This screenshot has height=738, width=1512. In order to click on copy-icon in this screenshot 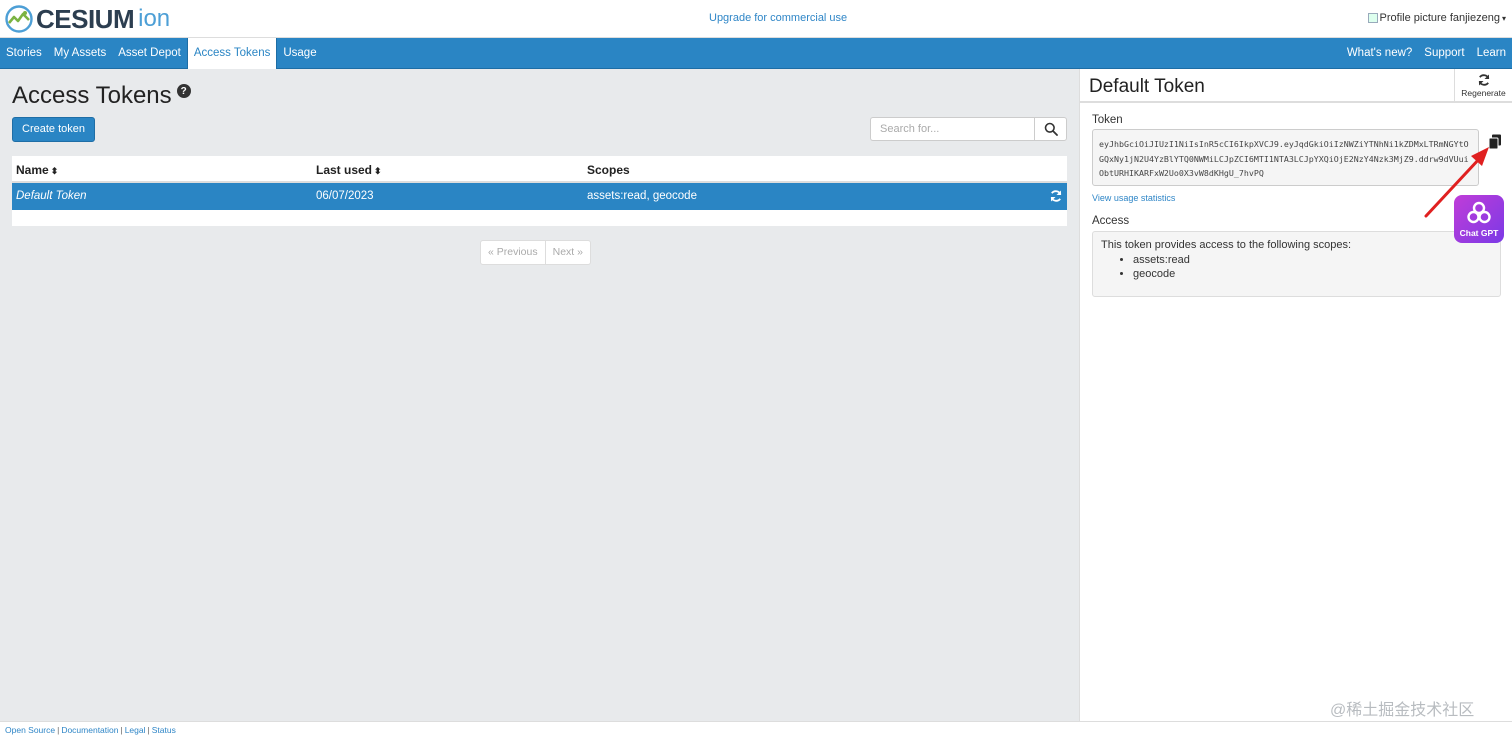, I will do `click(1495, 142)`.